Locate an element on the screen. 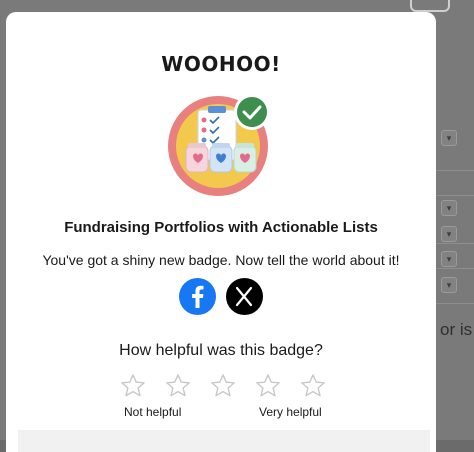 Image resolution: width=474 pixels, height=452 pixels. star-4-icon is located at coordinates (268, 386).